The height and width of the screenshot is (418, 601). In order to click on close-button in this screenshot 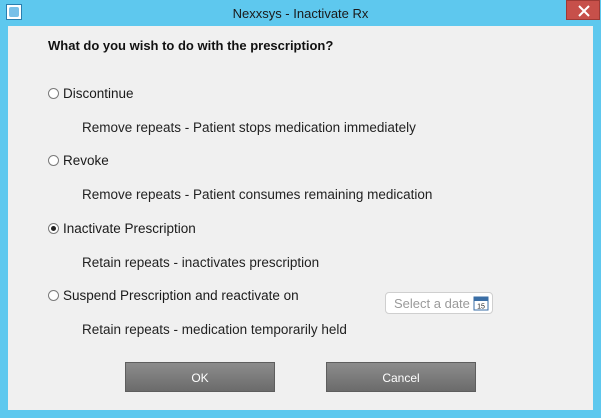, I will do `click(583, 10)`.